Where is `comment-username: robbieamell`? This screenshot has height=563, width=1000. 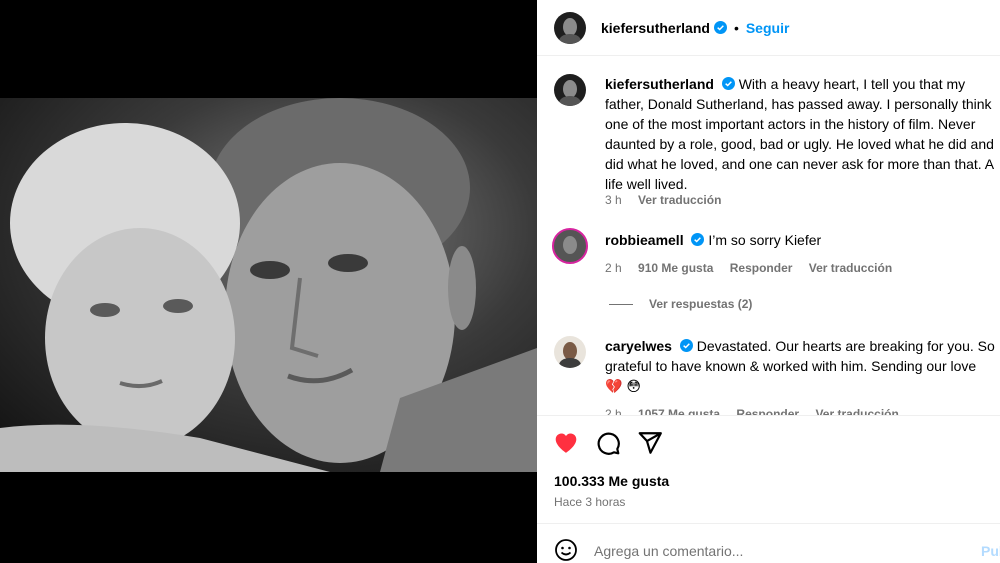 comment-username: robbieamell is located at coordinates (644, 240).